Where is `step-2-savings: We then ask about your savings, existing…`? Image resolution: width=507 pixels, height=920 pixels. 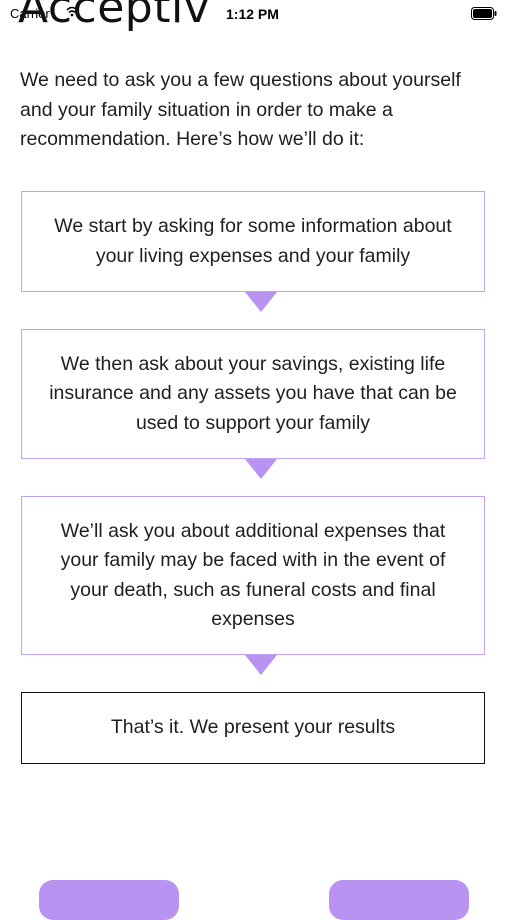 step-2-savings: We then ask about your savings, existing… is located at coordinates (253, 394).